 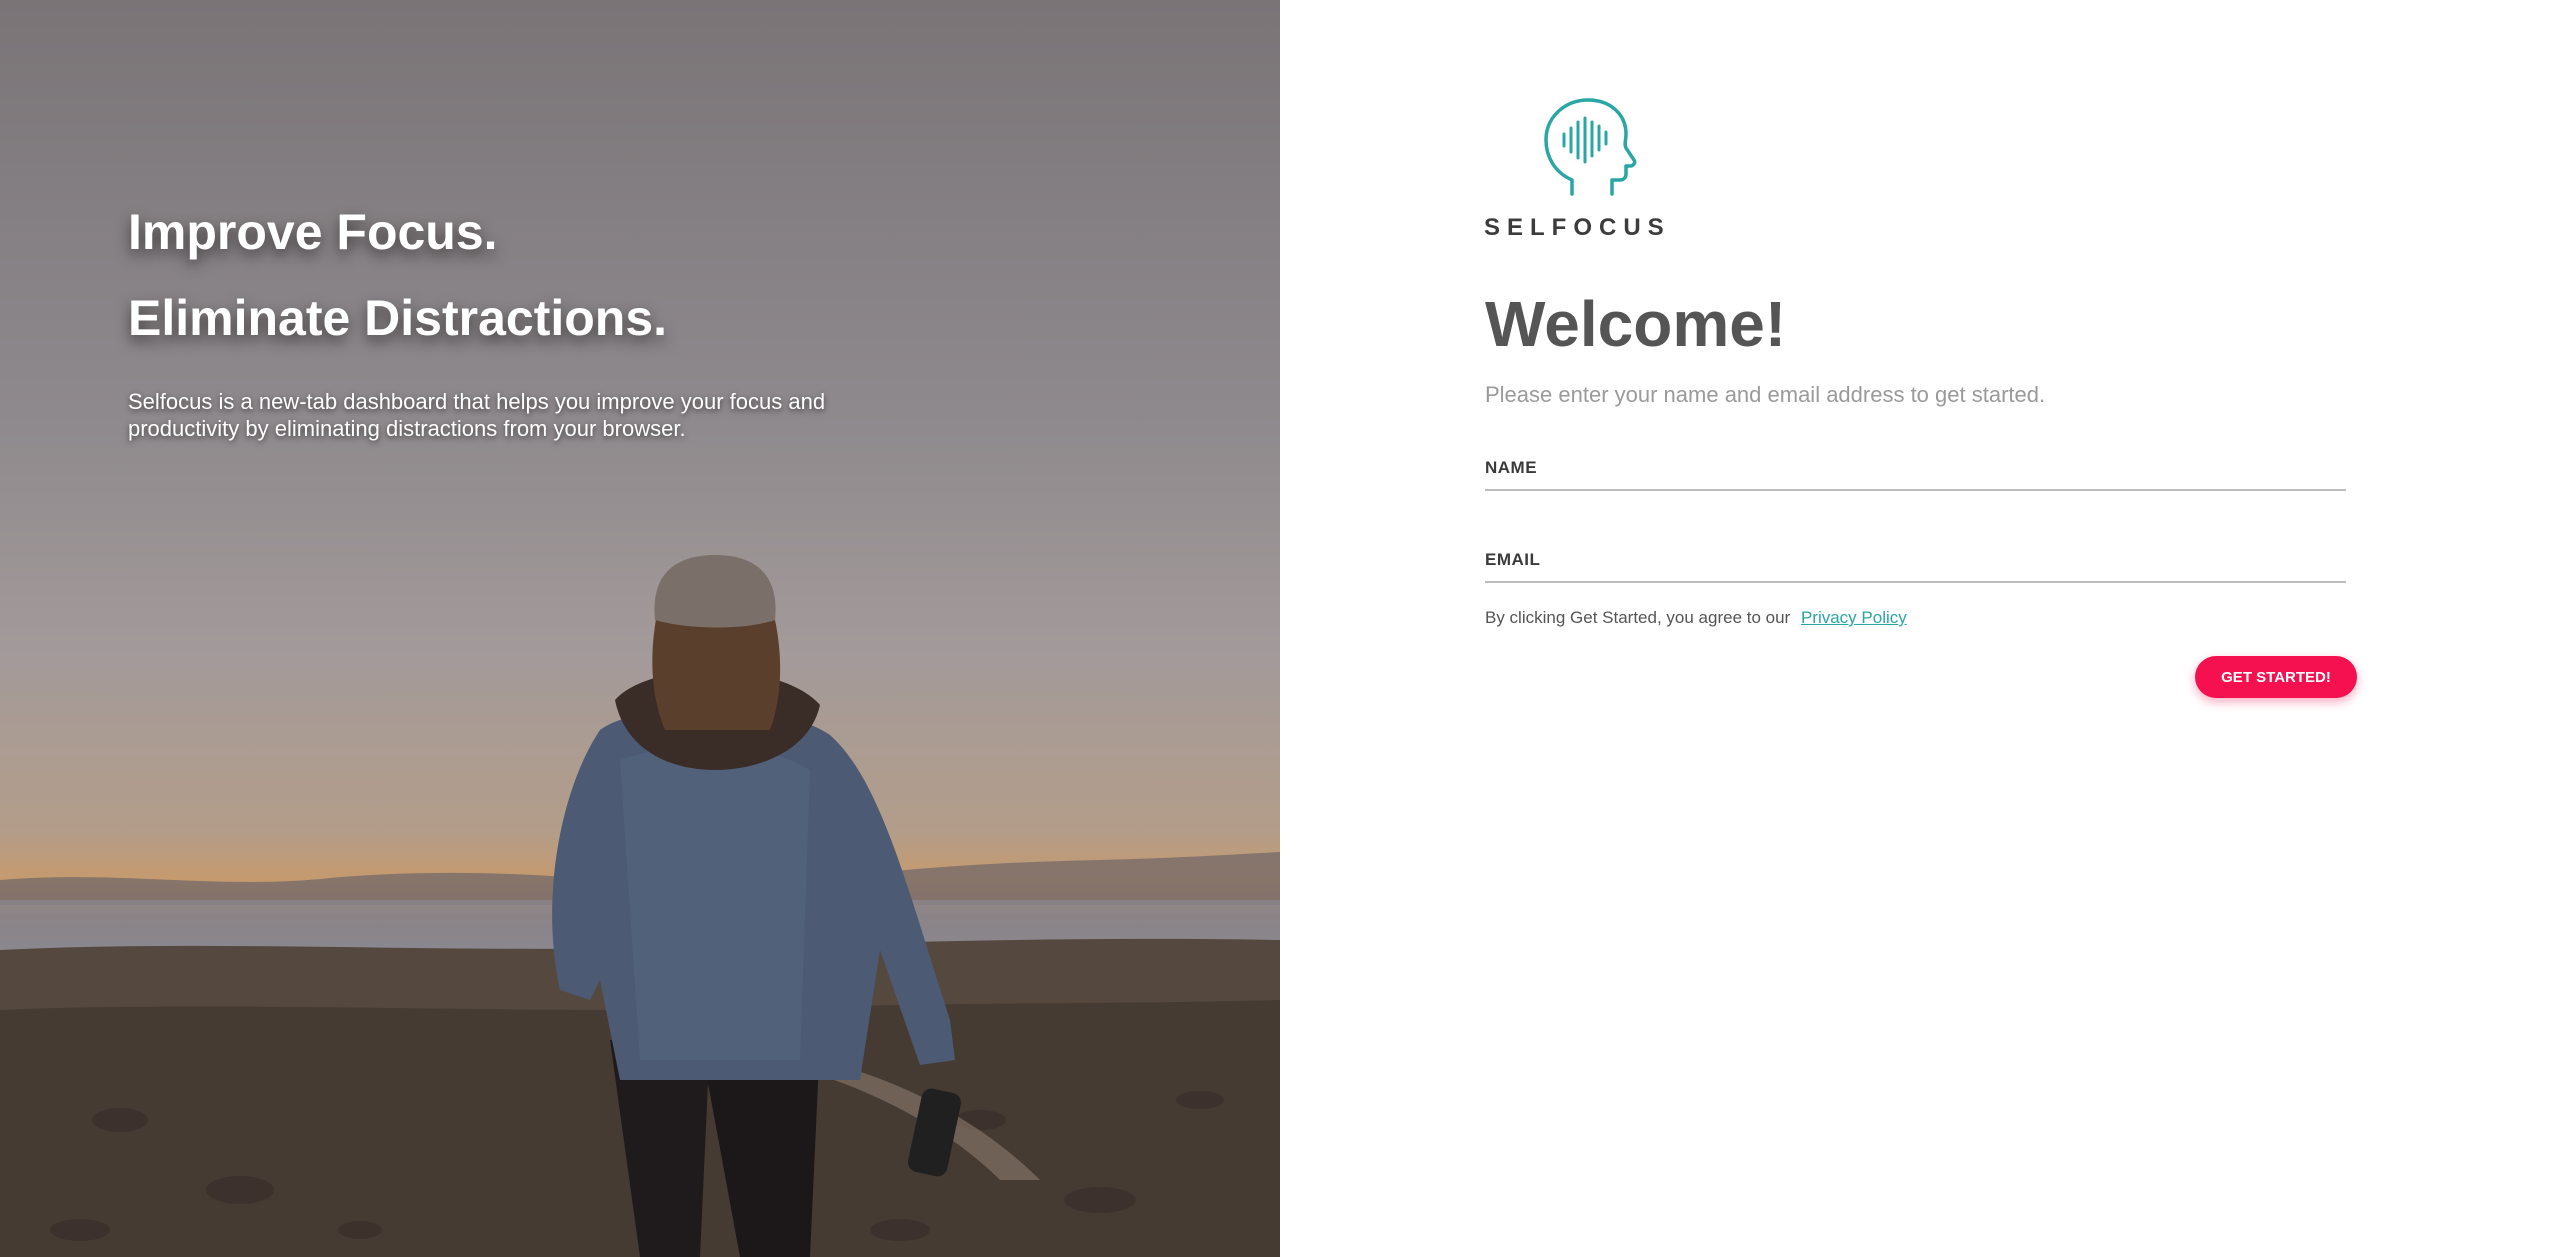 I want to click on email-field: EMAIL, so click(x=1915, y=565).